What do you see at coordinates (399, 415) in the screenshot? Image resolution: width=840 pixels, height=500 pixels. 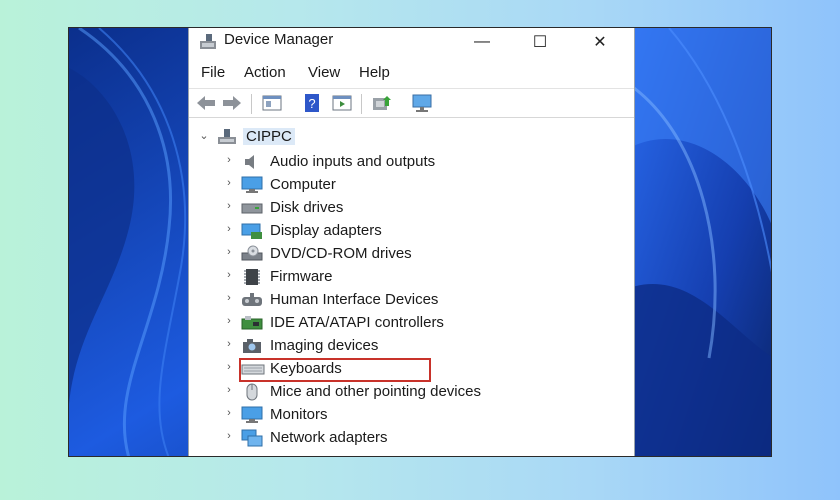 I see `tree-item-monitors: › Monitors` at bounding box center [399, 415].